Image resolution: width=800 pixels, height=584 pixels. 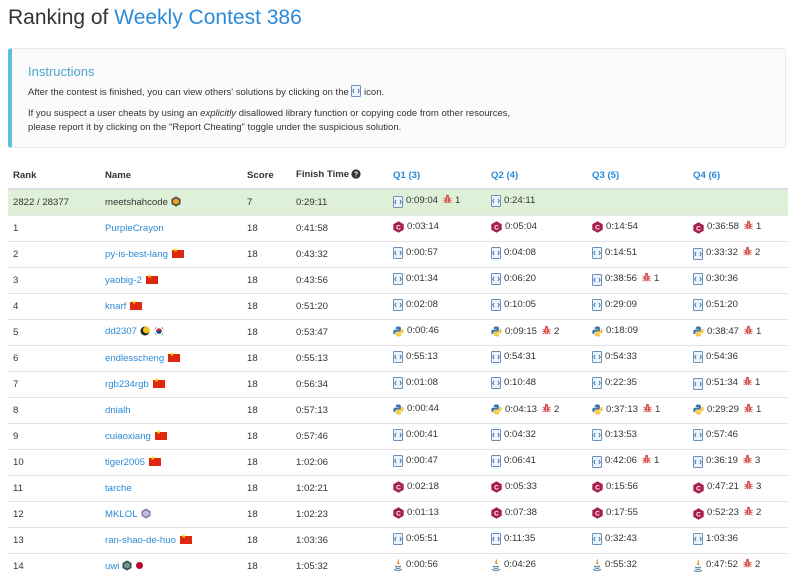 What do you see at coordinates (513, 383) in the screenshot?
I see `q2-solution: 0:10:48` at bounding box center [513, 383].